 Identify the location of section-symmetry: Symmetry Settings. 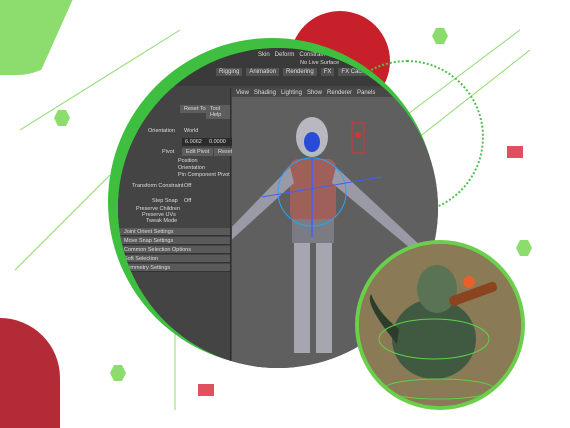
(174, 268).